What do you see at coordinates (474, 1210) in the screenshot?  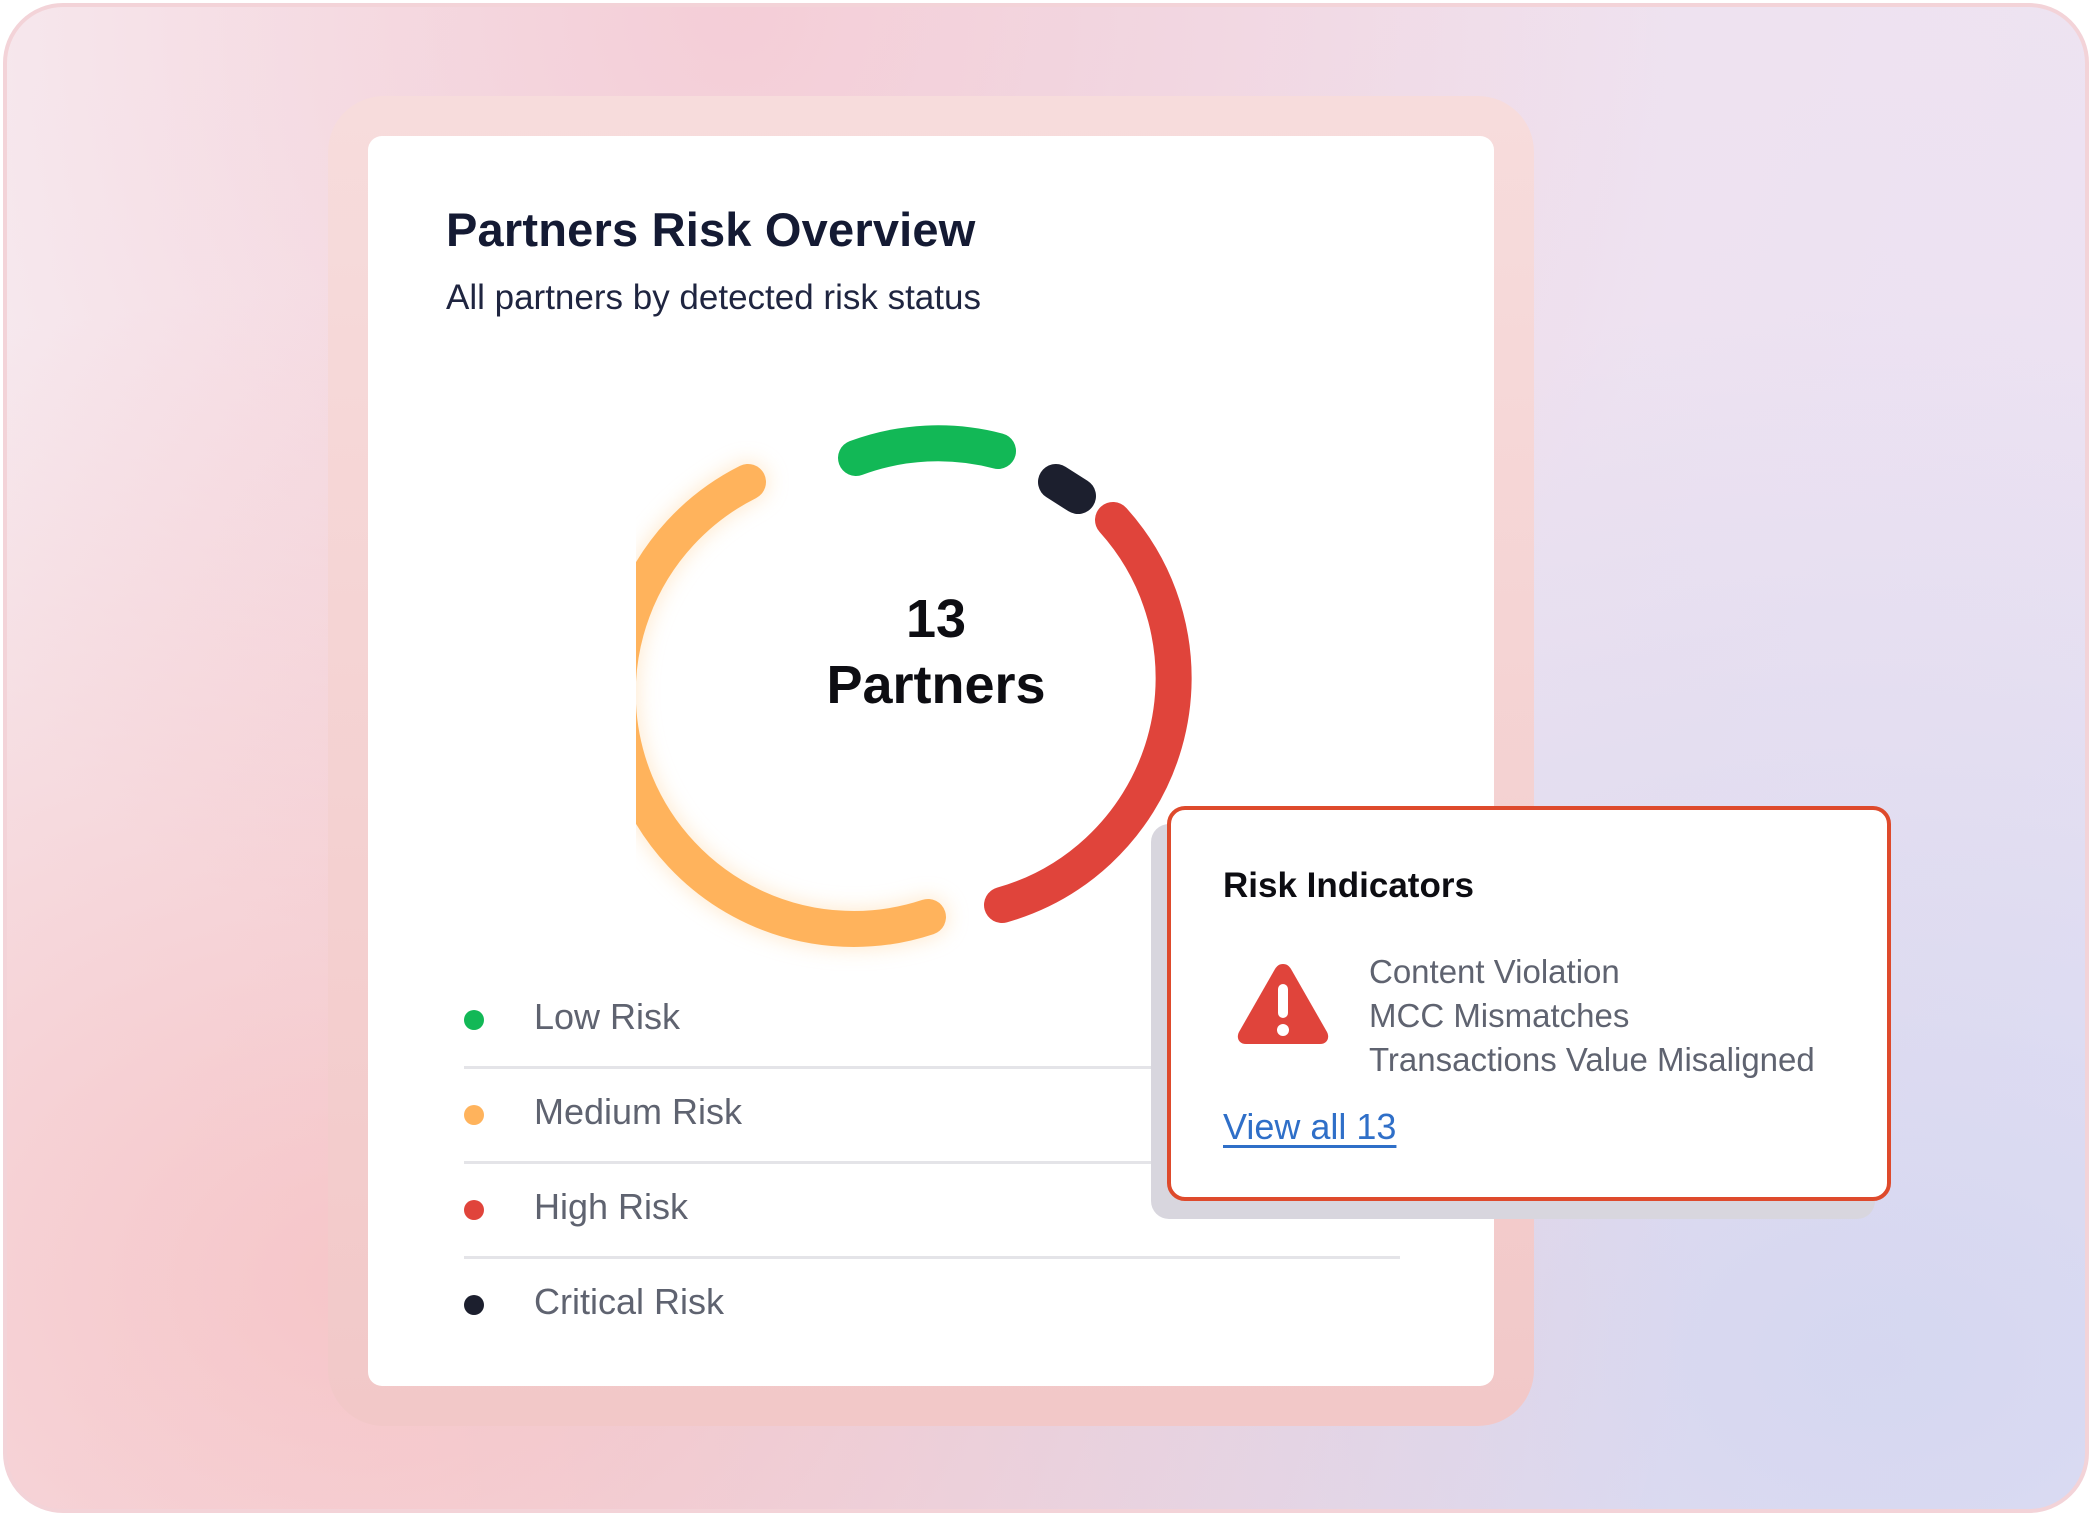 I see `high-risk-dot-icon` at bounding box center [474, 1210].